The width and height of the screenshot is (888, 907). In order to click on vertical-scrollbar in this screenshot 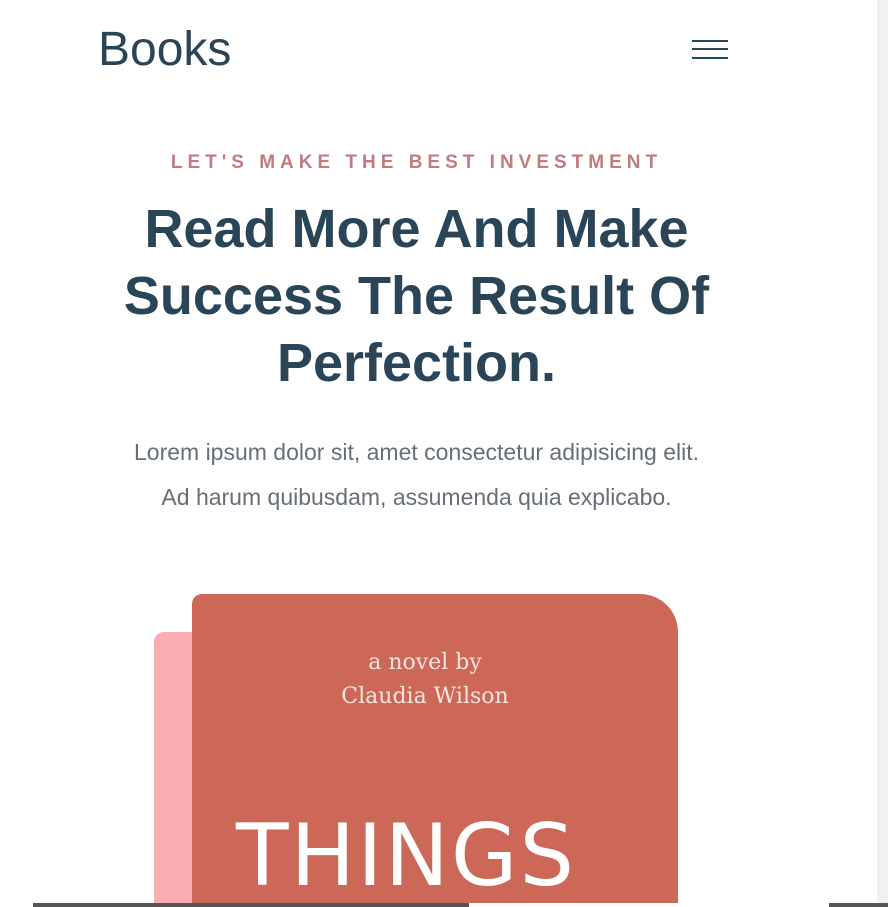, I will do `click(882, 453)`.